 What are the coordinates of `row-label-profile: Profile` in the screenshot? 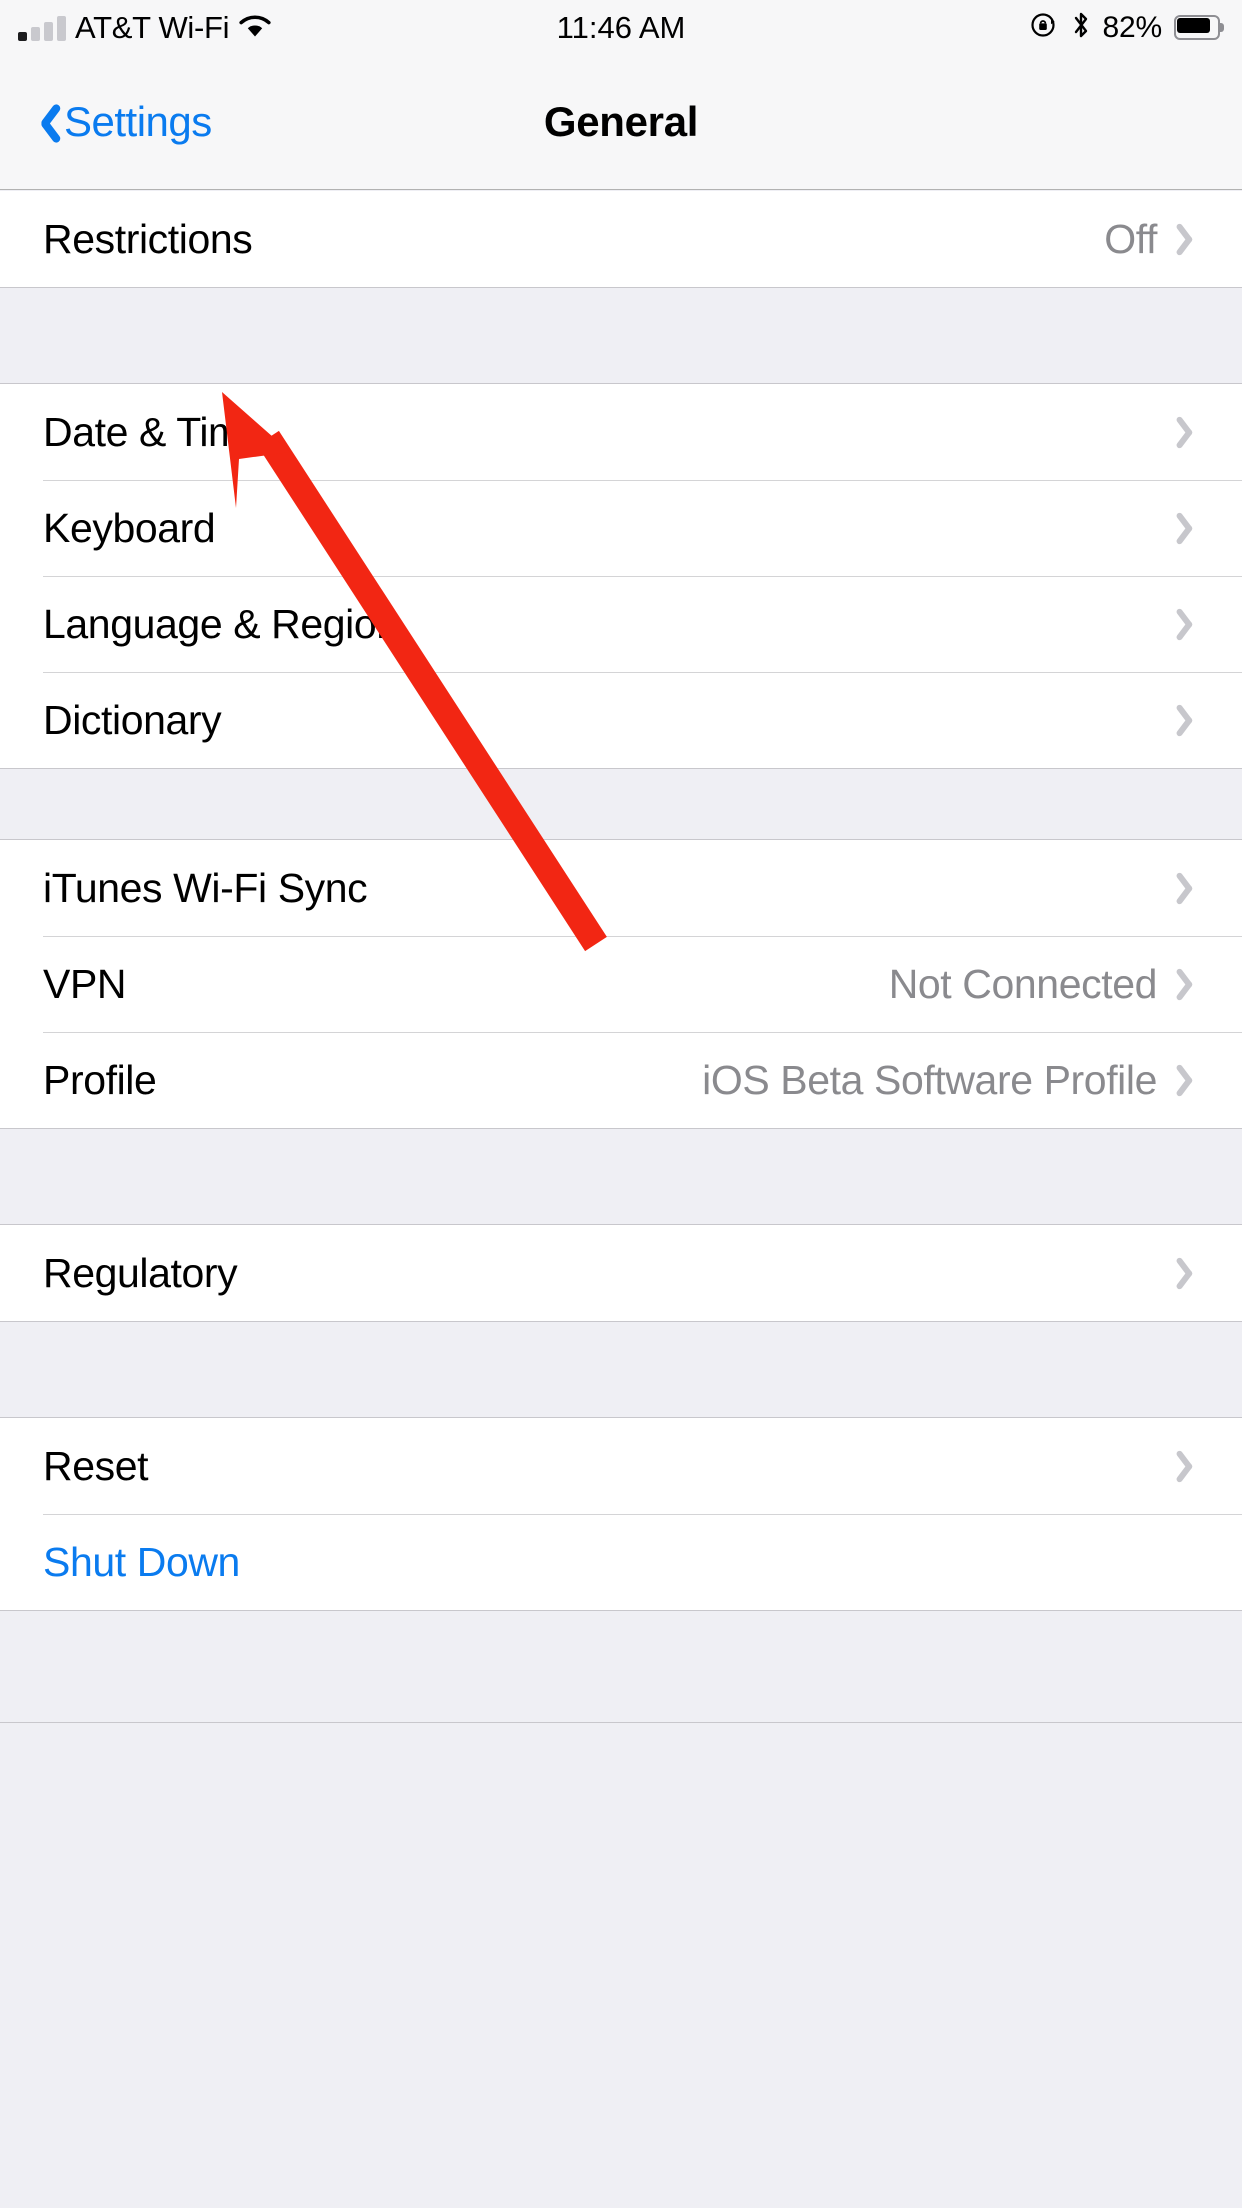 It's located at (100, 1079).